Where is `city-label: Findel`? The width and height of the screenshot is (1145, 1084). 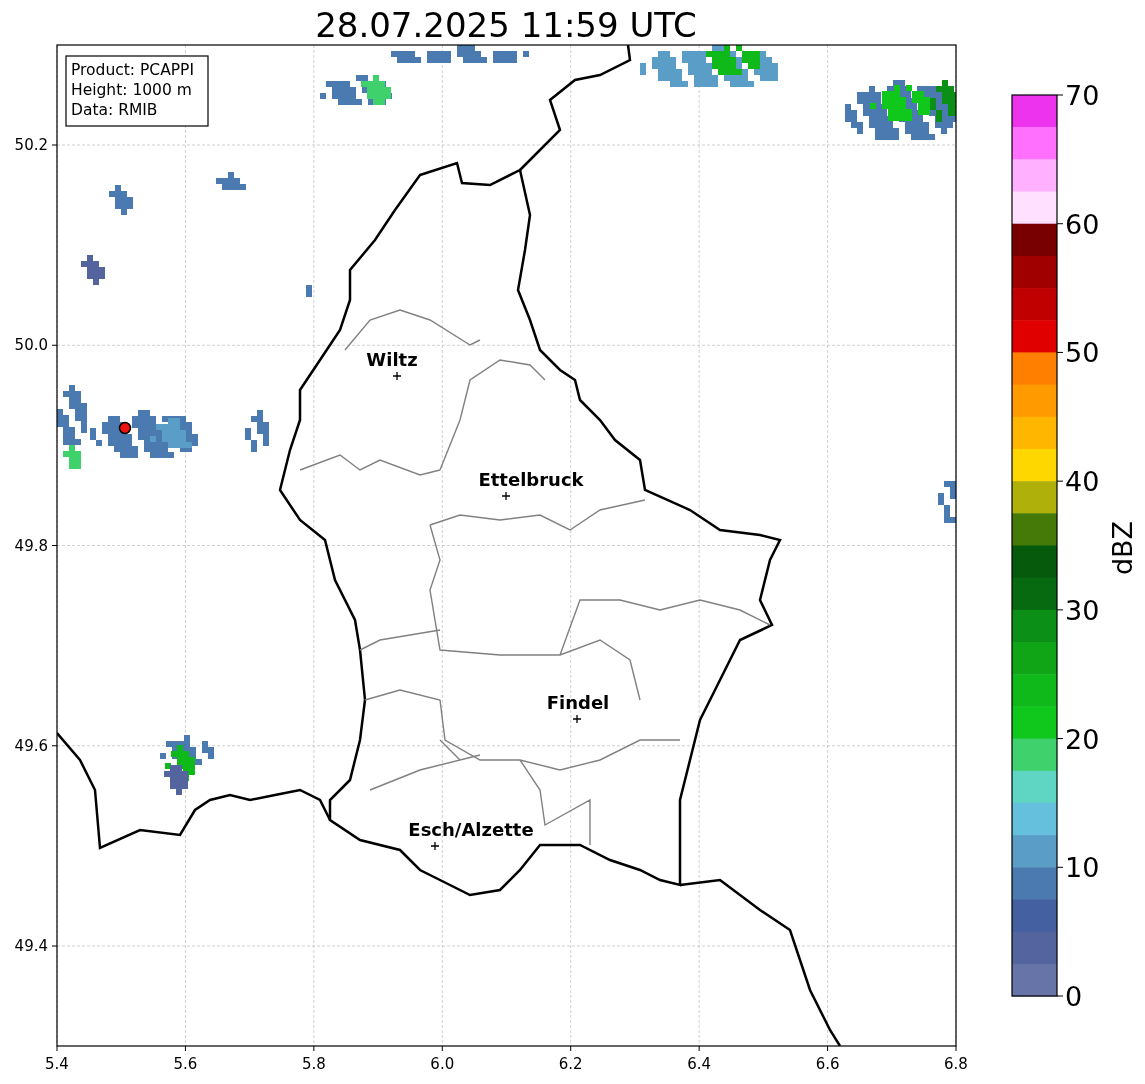
city-label: Findel is located at coordinates (578, 702).